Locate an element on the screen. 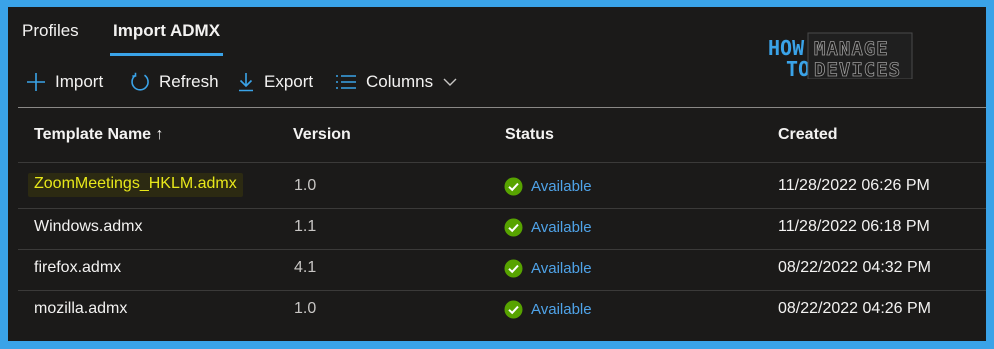 The image size is (994, 349). columns-icon is located at coordinates (346, 82).